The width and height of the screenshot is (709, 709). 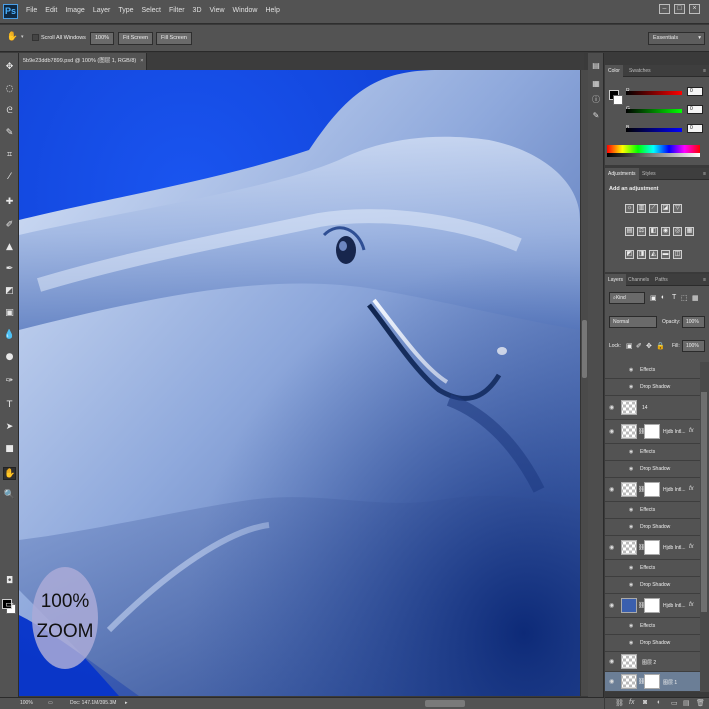 I want to click on history-icon: ▤, so click(x=596, y=66).